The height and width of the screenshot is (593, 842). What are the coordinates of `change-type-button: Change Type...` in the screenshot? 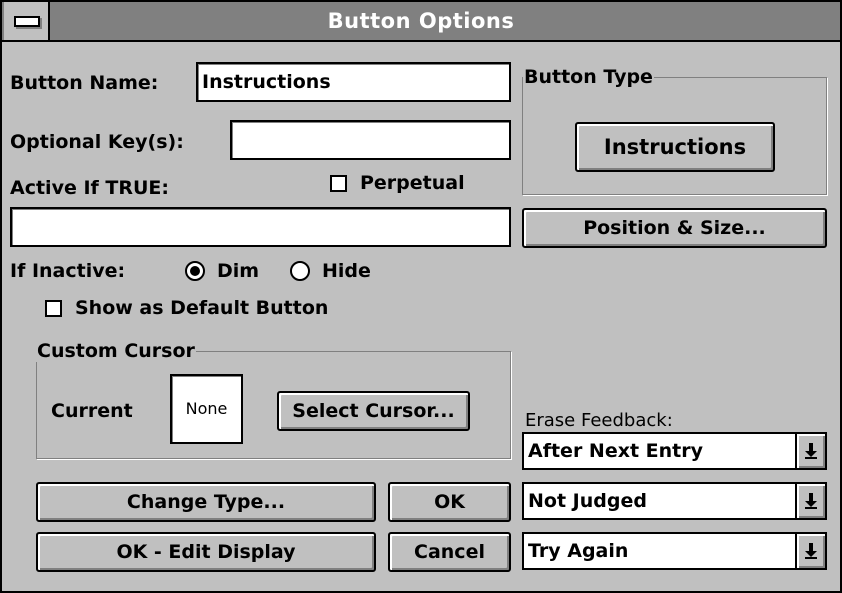 It's located at (206, 502).